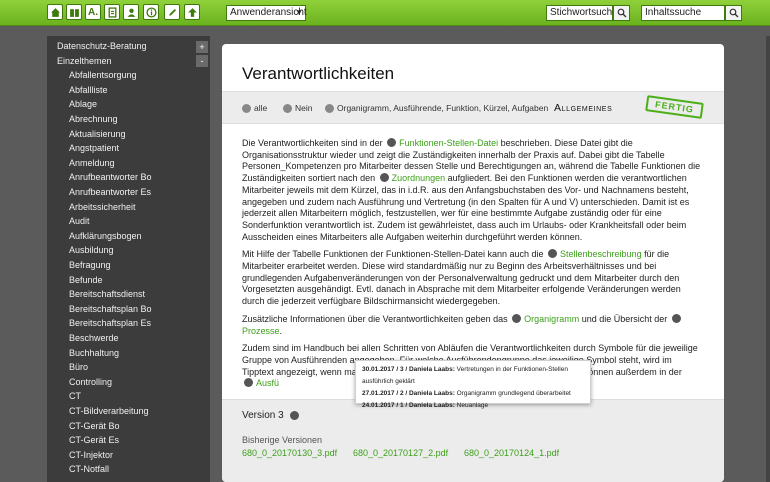  I want to click on keyword-search-button, so click(621, 13).